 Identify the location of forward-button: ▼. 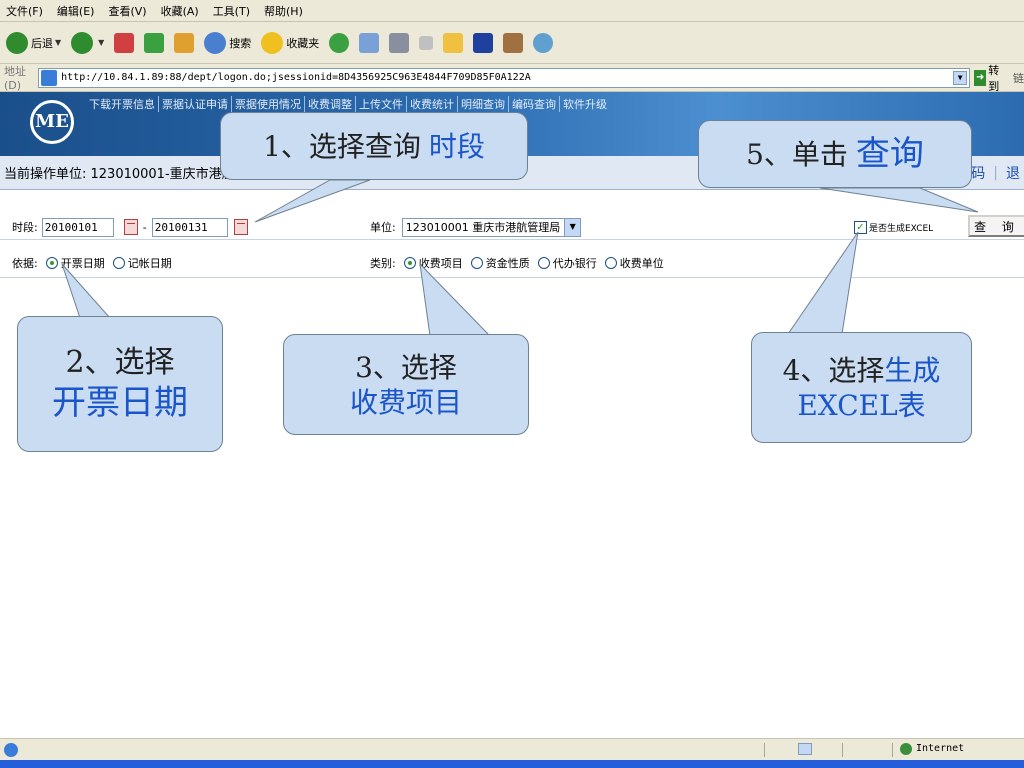
(87, 42).